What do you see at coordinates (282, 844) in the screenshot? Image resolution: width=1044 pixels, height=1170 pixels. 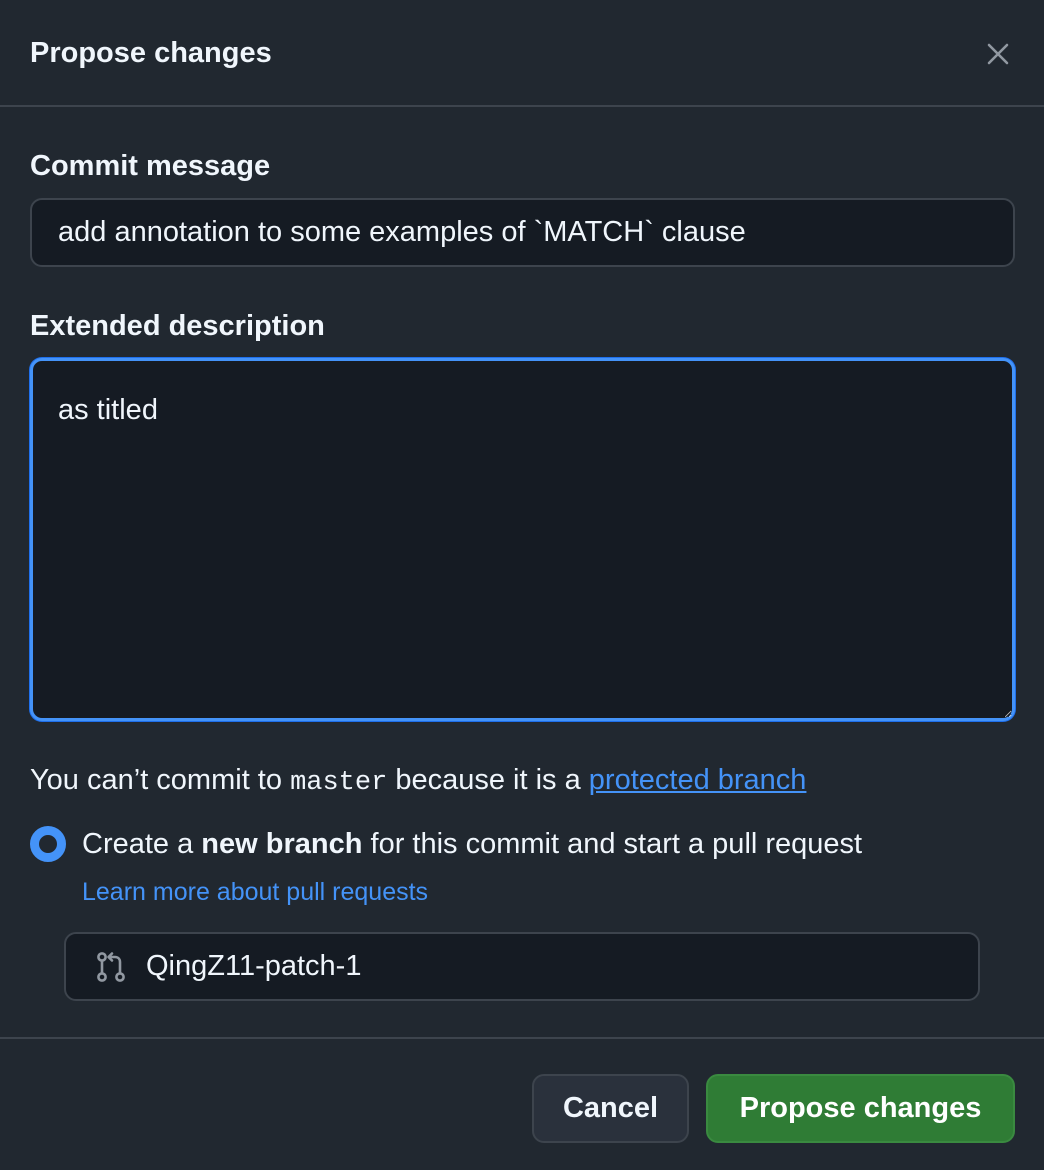 I see `radio-text-bold: new branch` at bounding box center [282, 844].